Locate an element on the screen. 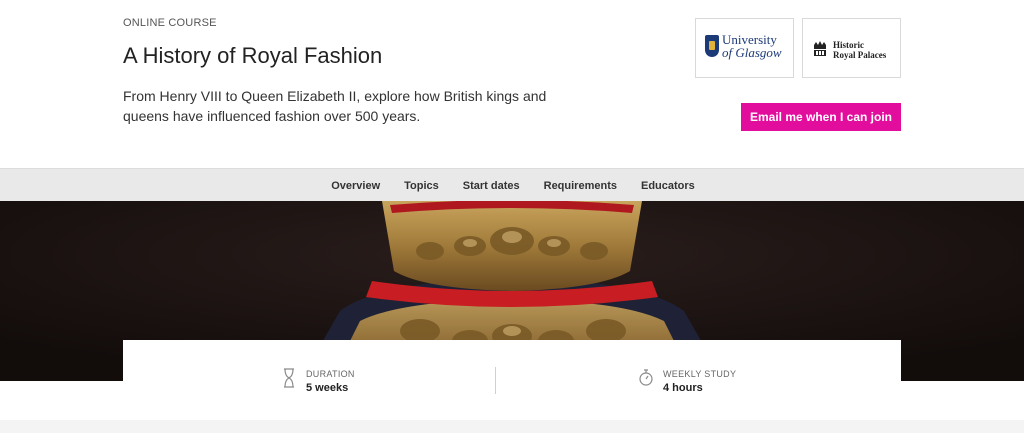  weekly-study-label: WEEKLY STUDY is located at coordinates (700, 374).